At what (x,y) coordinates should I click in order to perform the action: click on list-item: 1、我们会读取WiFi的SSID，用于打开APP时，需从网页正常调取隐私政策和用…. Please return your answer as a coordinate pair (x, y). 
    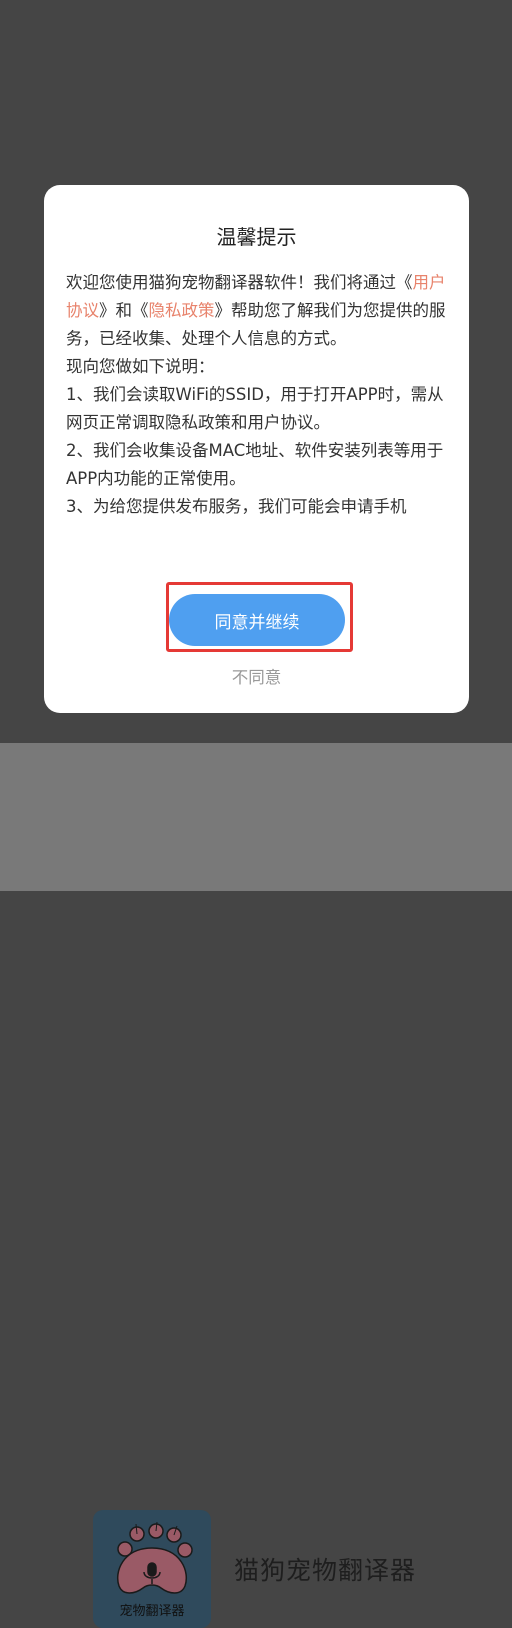
    Looking at the image, I should click on (255, 408).